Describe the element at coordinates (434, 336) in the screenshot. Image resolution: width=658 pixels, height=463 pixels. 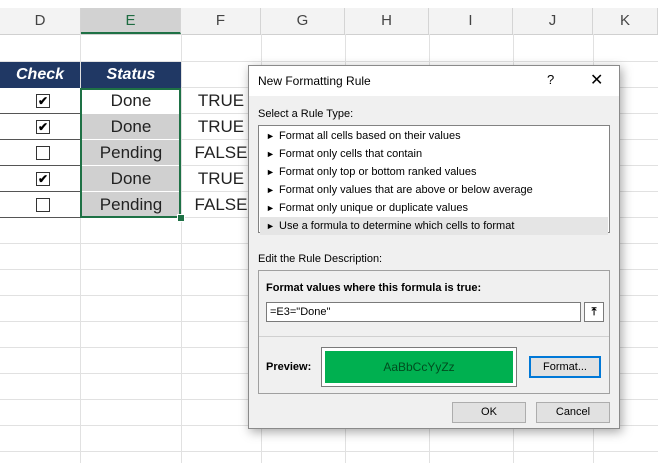
I see `divider` at that location.